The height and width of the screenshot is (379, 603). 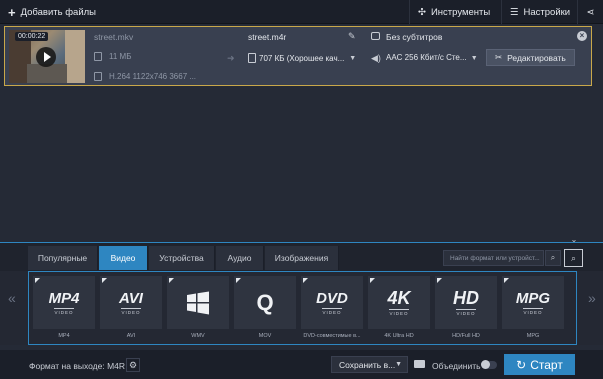 What do you see at coordinates (489, 364) in the screenshot?
I see `merge-toggle` at bounding box center [489, 364].